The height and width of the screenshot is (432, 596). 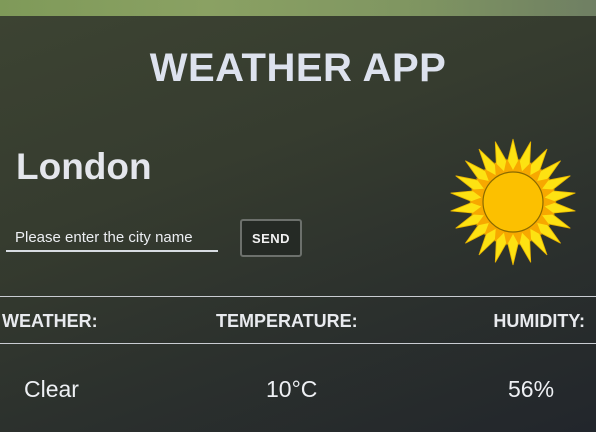 What do you see at coordinates (539, 321) in the screenshot?
I see `humidity-column-header: HUMIDITY:` at bounding box center [539, 321].